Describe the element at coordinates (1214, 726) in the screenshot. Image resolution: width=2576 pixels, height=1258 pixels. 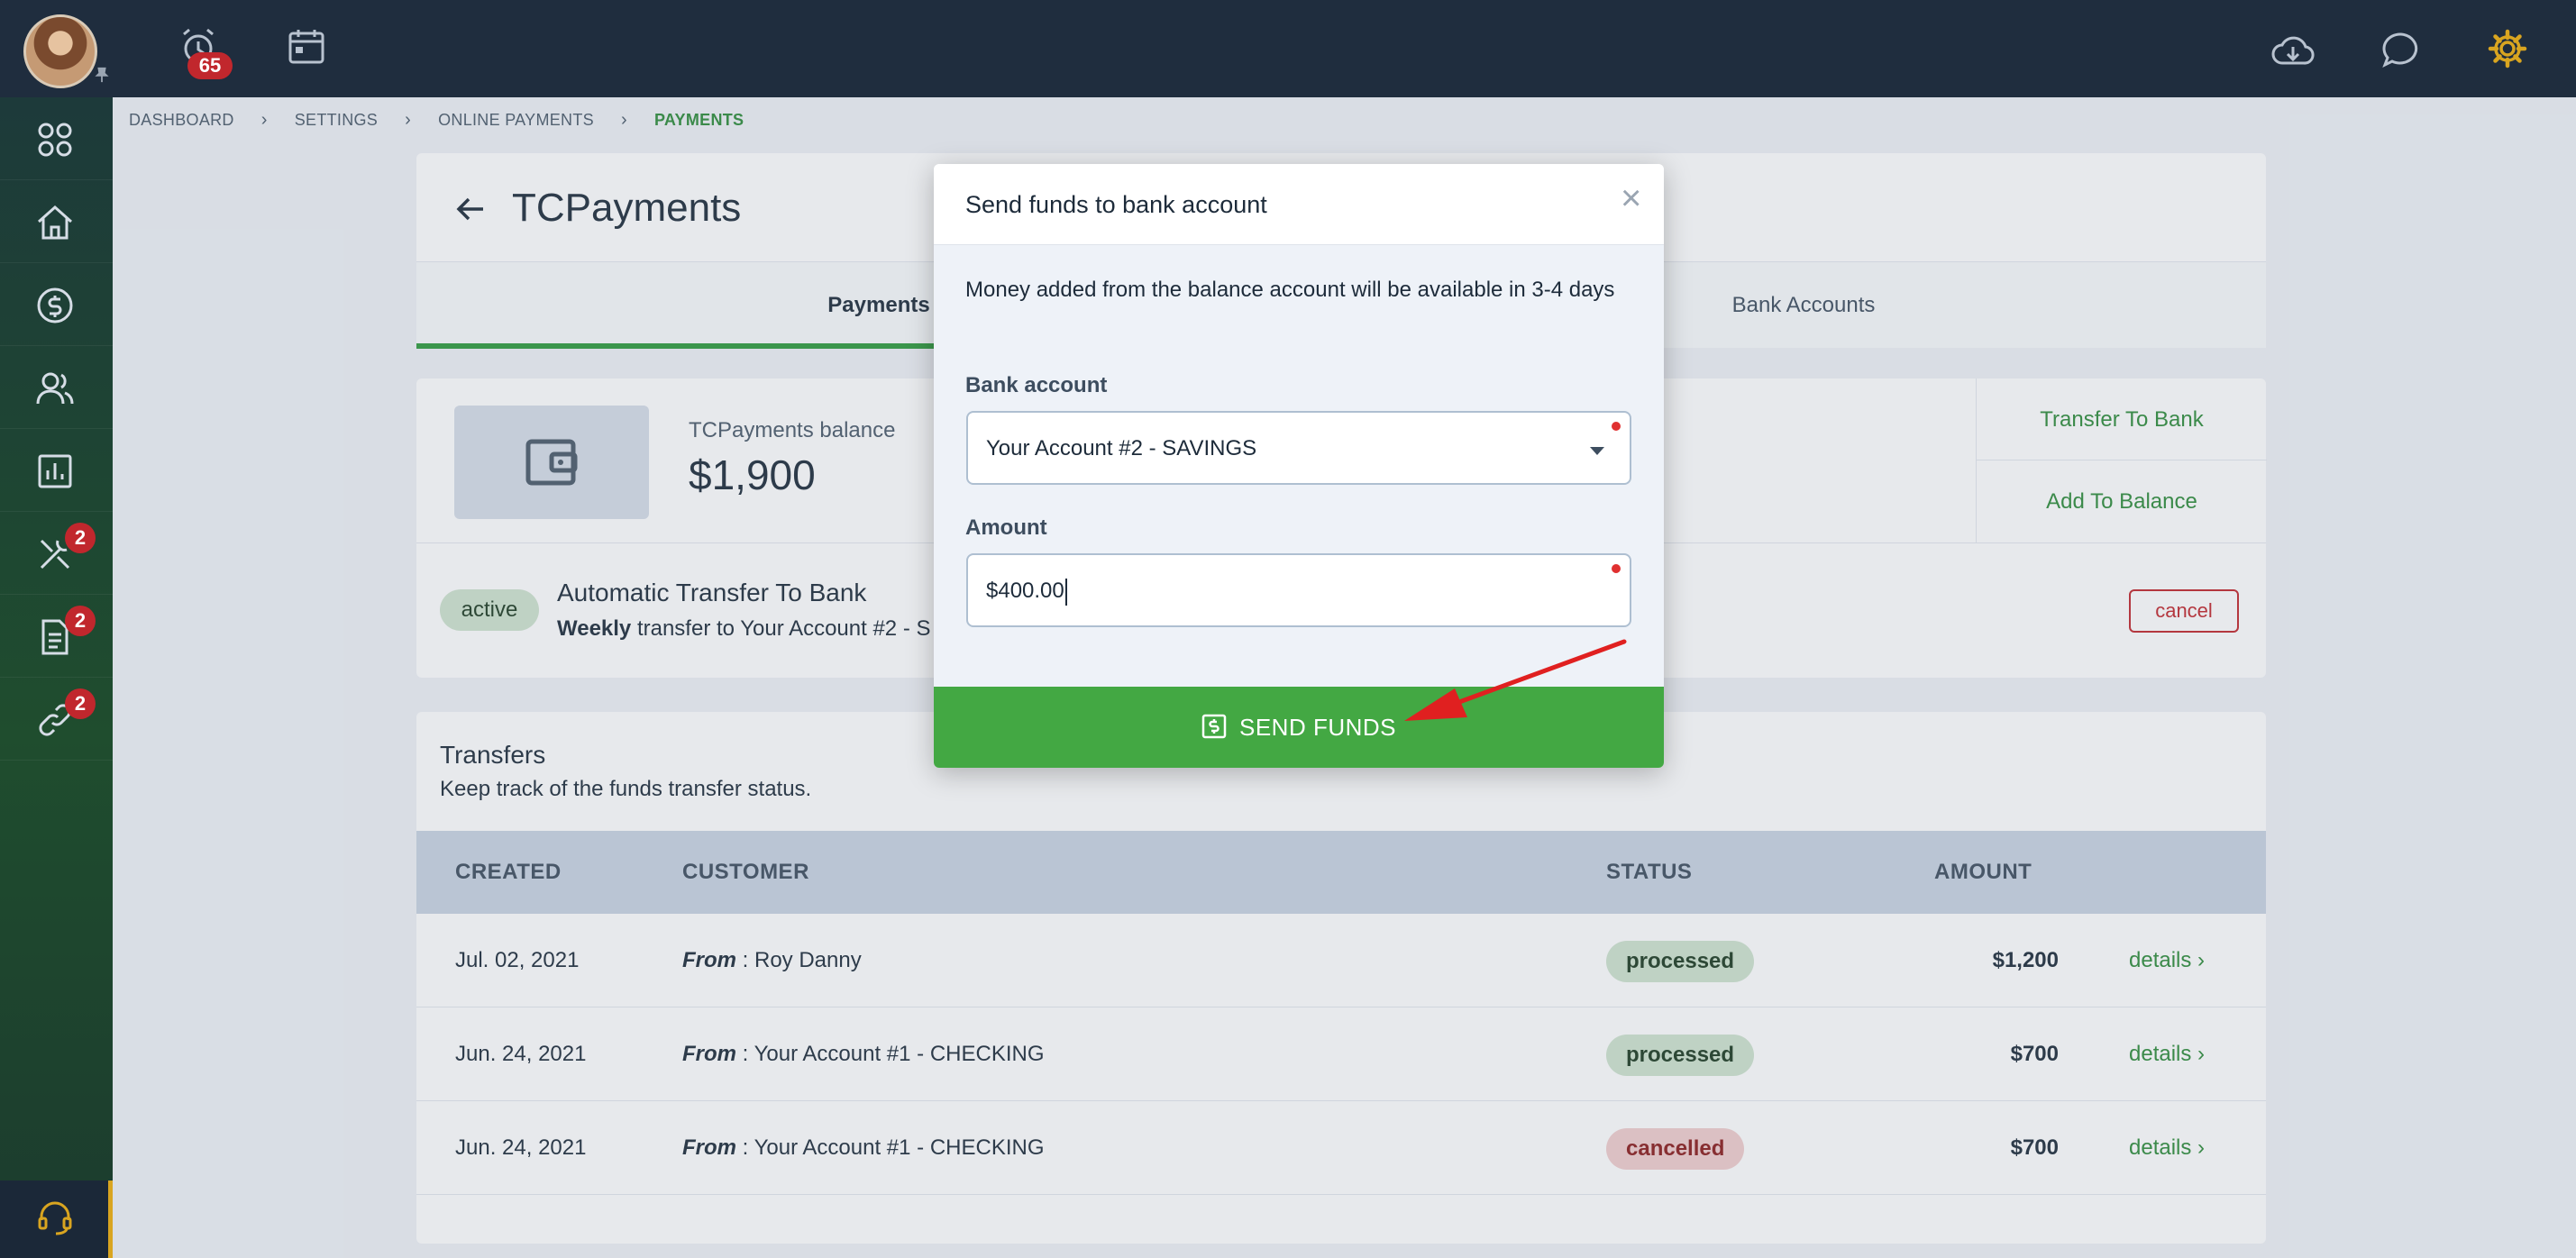
I see `money-icon` at that location.